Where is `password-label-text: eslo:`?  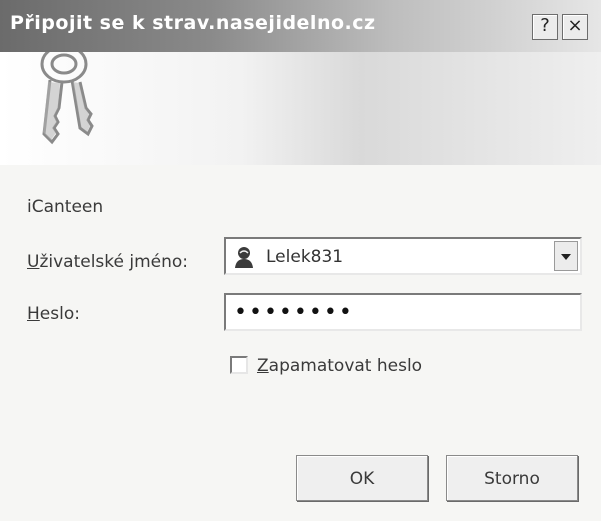 password-label-text: eslo: is located at coordinates (59, 314).